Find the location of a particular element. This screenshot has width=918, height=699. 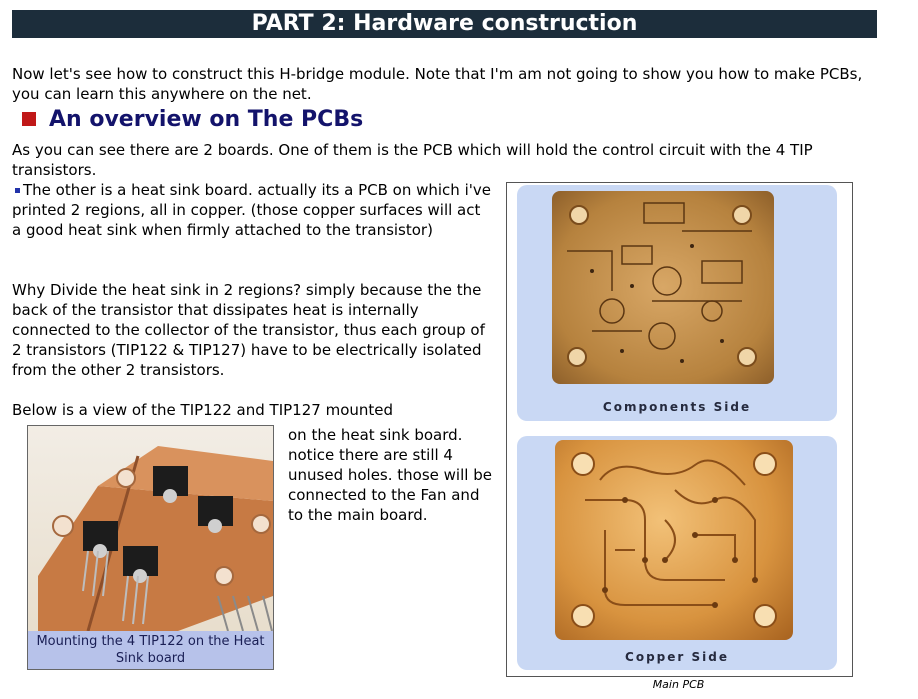

copper-side-board-image is located at coordinates (674, 540).